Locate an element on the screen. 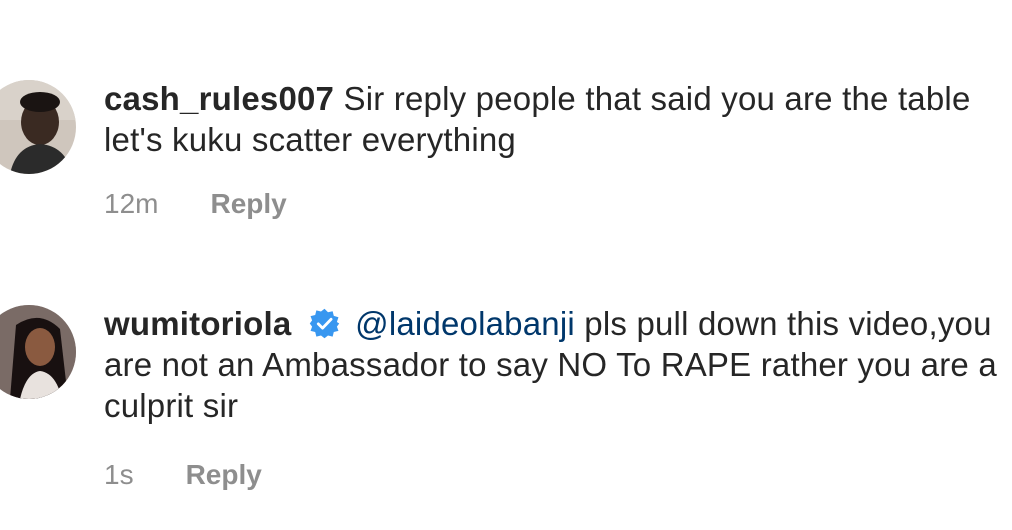 This screenshot has width=1012, height=530. comment-meta: 12m Reply is located at coordinates (195, 204).